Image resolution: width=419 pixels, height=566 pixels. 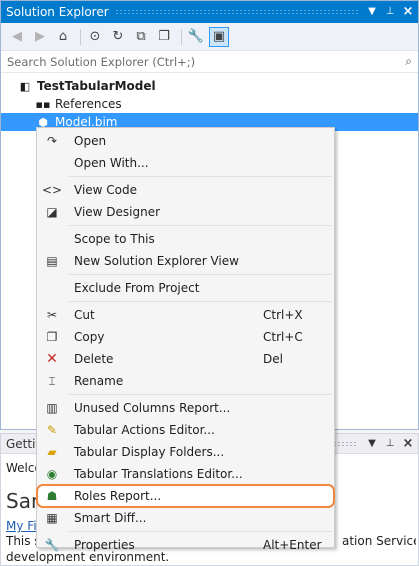 I want to click on scissors-icon: ✂, so click(x=52, y=315).